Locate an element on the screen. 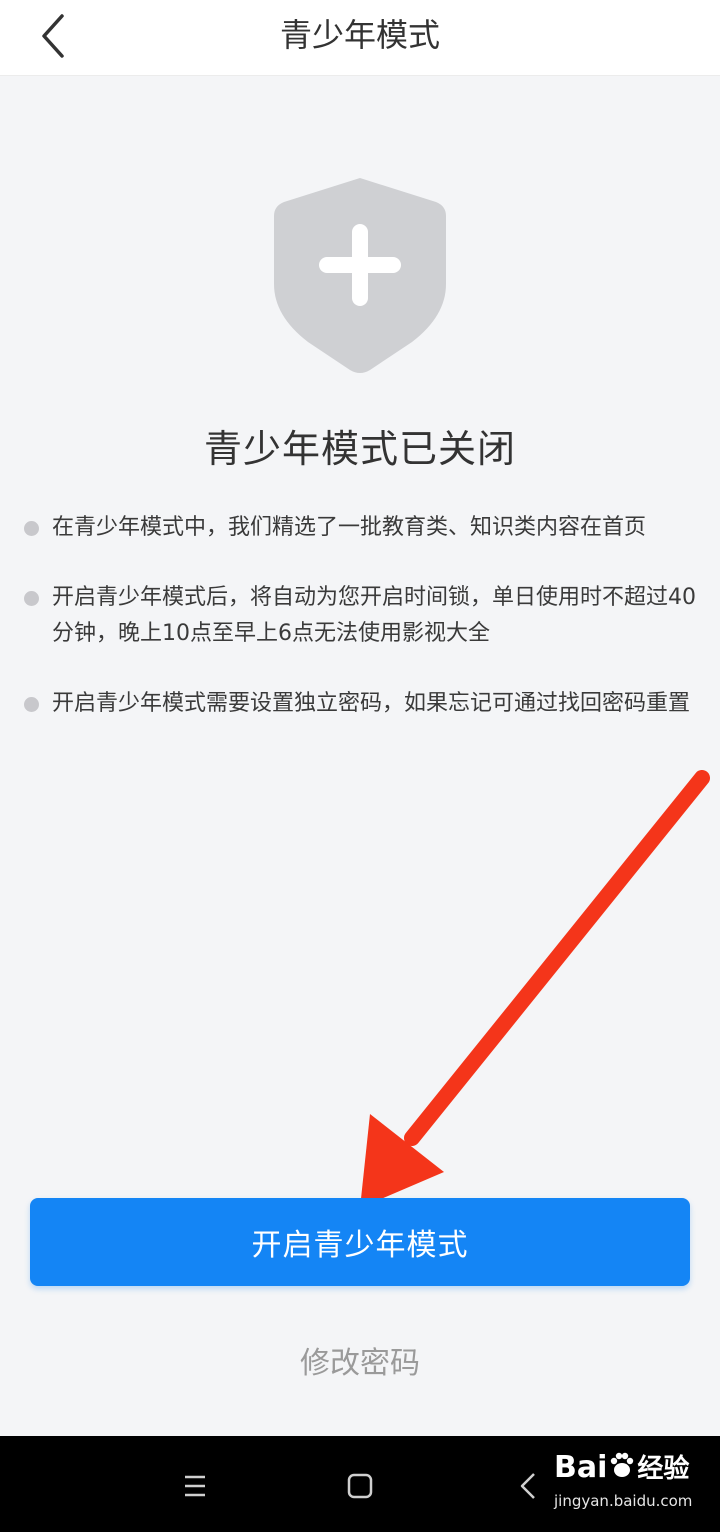 The height and width of the screenshot is (1532, 720). watermark-logo-text: Bai is located at coordinates (581, 1467).